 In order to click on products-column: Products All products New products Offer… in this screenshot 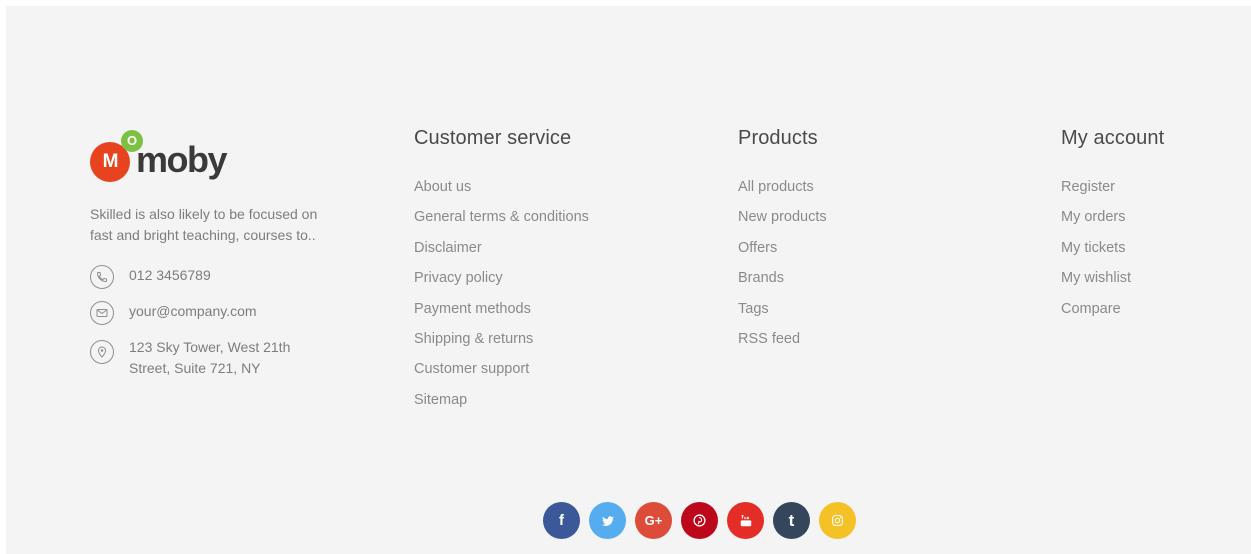, I will do `click(858, 242)`.